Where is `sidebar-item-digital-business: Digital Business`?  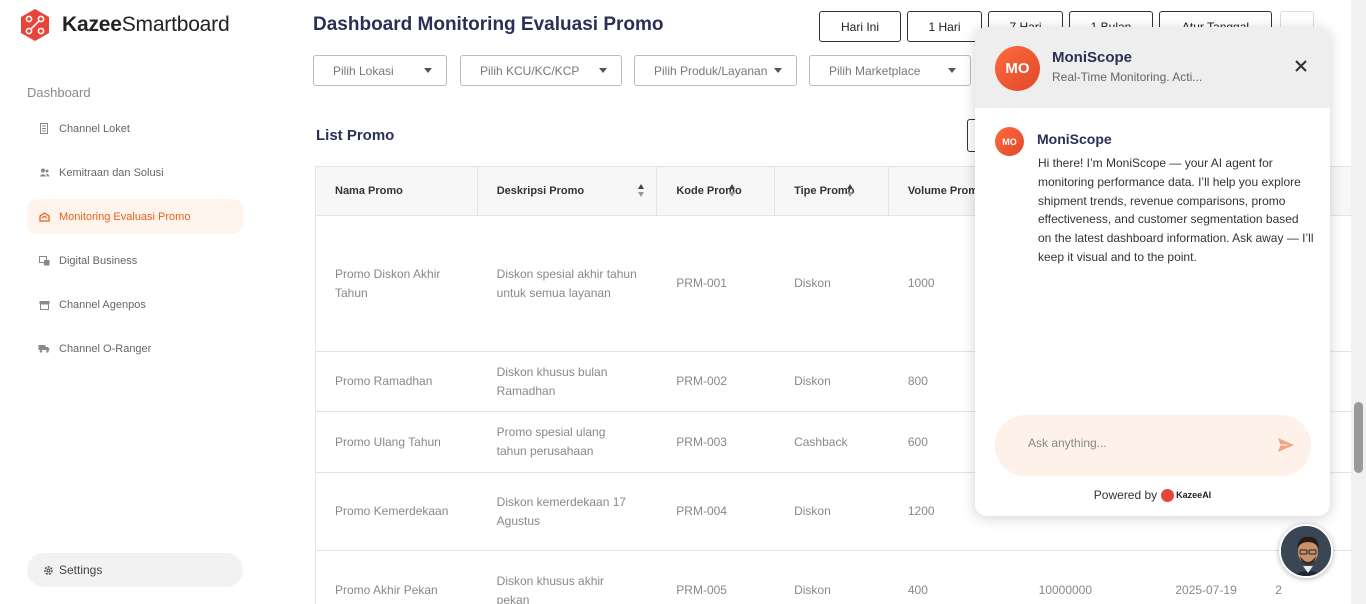 sidebar-item-digital-business: Digital Business is located at coordinates (135, 260).